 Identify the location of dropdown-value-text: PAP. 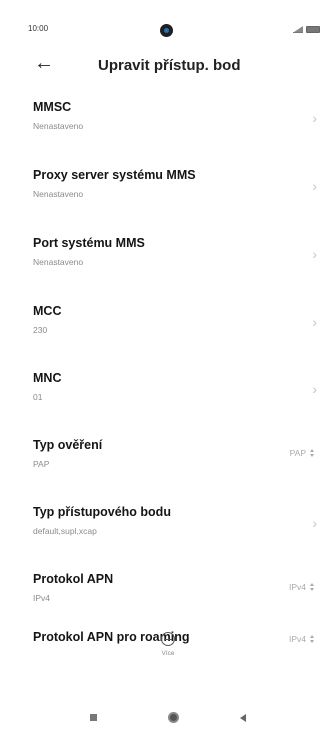
(297, 453).